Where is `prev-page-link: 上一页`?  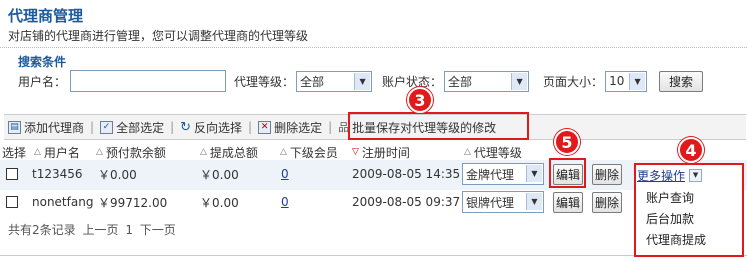 prev-page-link: 上一页 is located at coordinates (100, 230).